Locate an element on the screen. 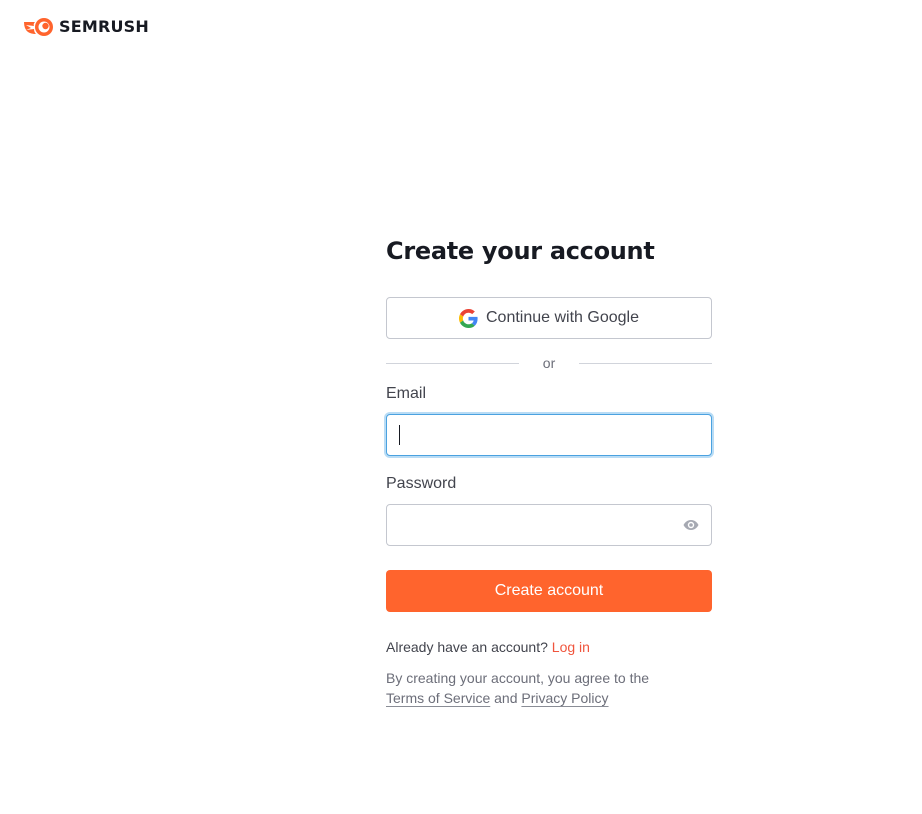  create-account-button: Create account is located at coordinates (549, 591).